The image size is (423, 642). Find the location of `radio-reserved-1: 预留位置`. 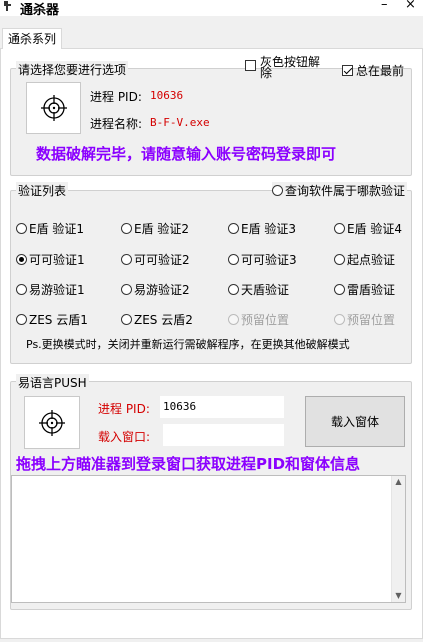

radio-reserved-1: 预留位置 is located at coordinates (258, 319).